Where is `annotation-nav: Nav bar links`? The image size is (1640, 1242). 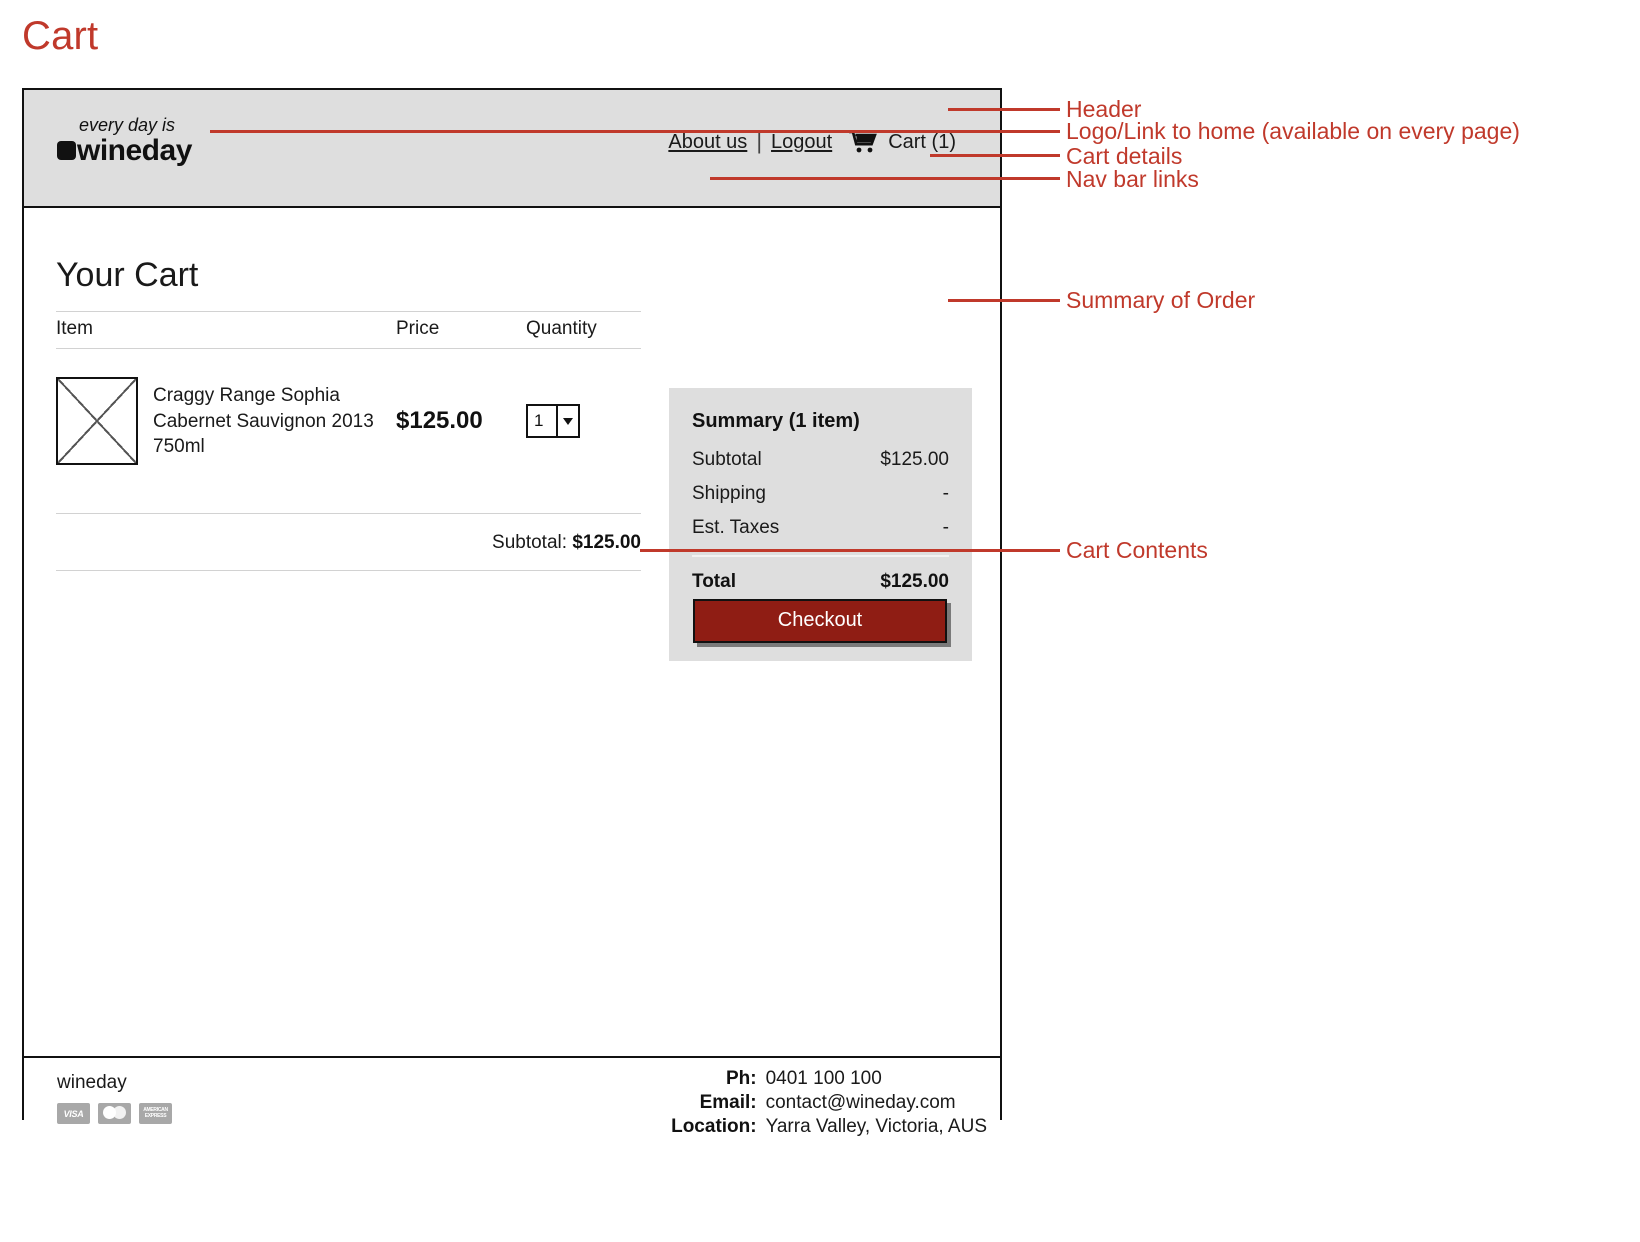
annotation-nav: Nav bar links is located at coordinates (1132, 179).